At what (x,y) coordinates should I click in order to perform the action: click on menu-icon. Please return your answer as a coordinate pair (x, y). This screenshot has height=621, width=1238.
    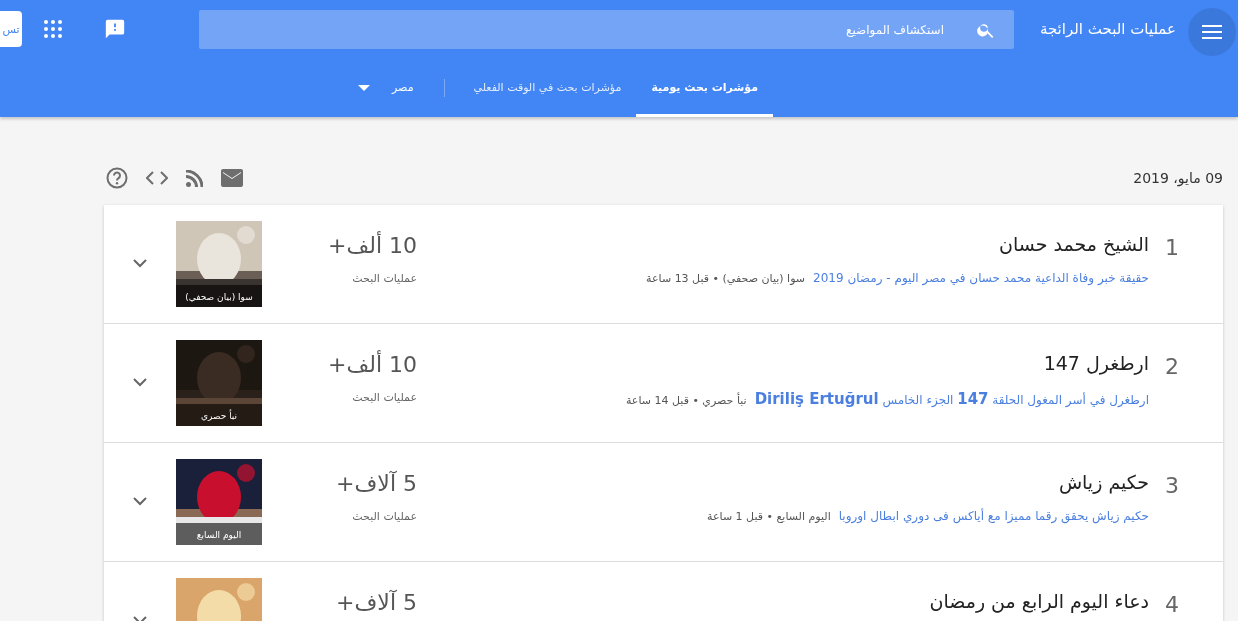
    Looking at the image, I should click on (1212, 32).